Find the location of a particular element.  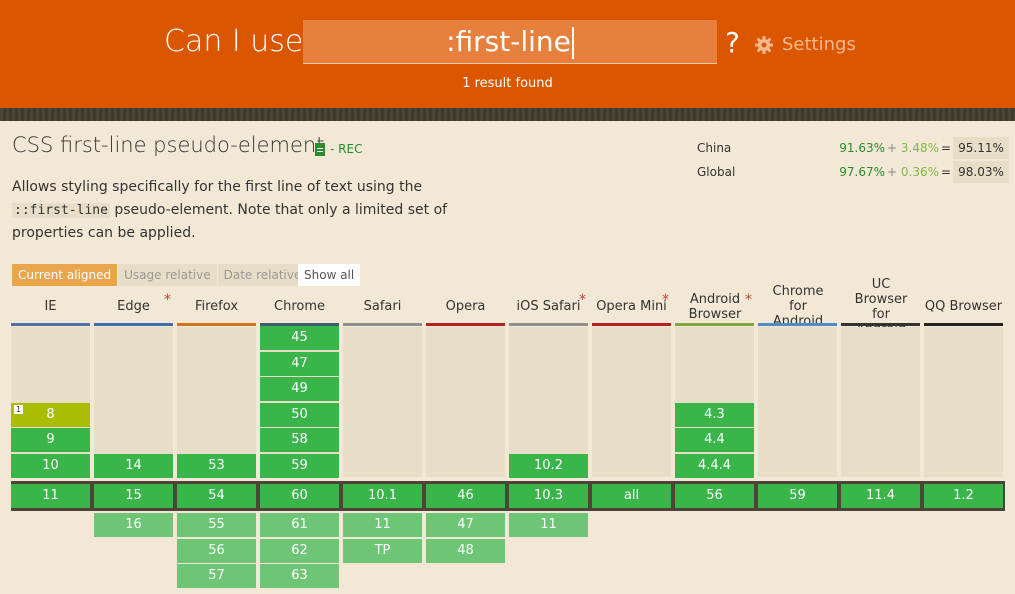

usage-region: Global is located at coordinates (767, 172).